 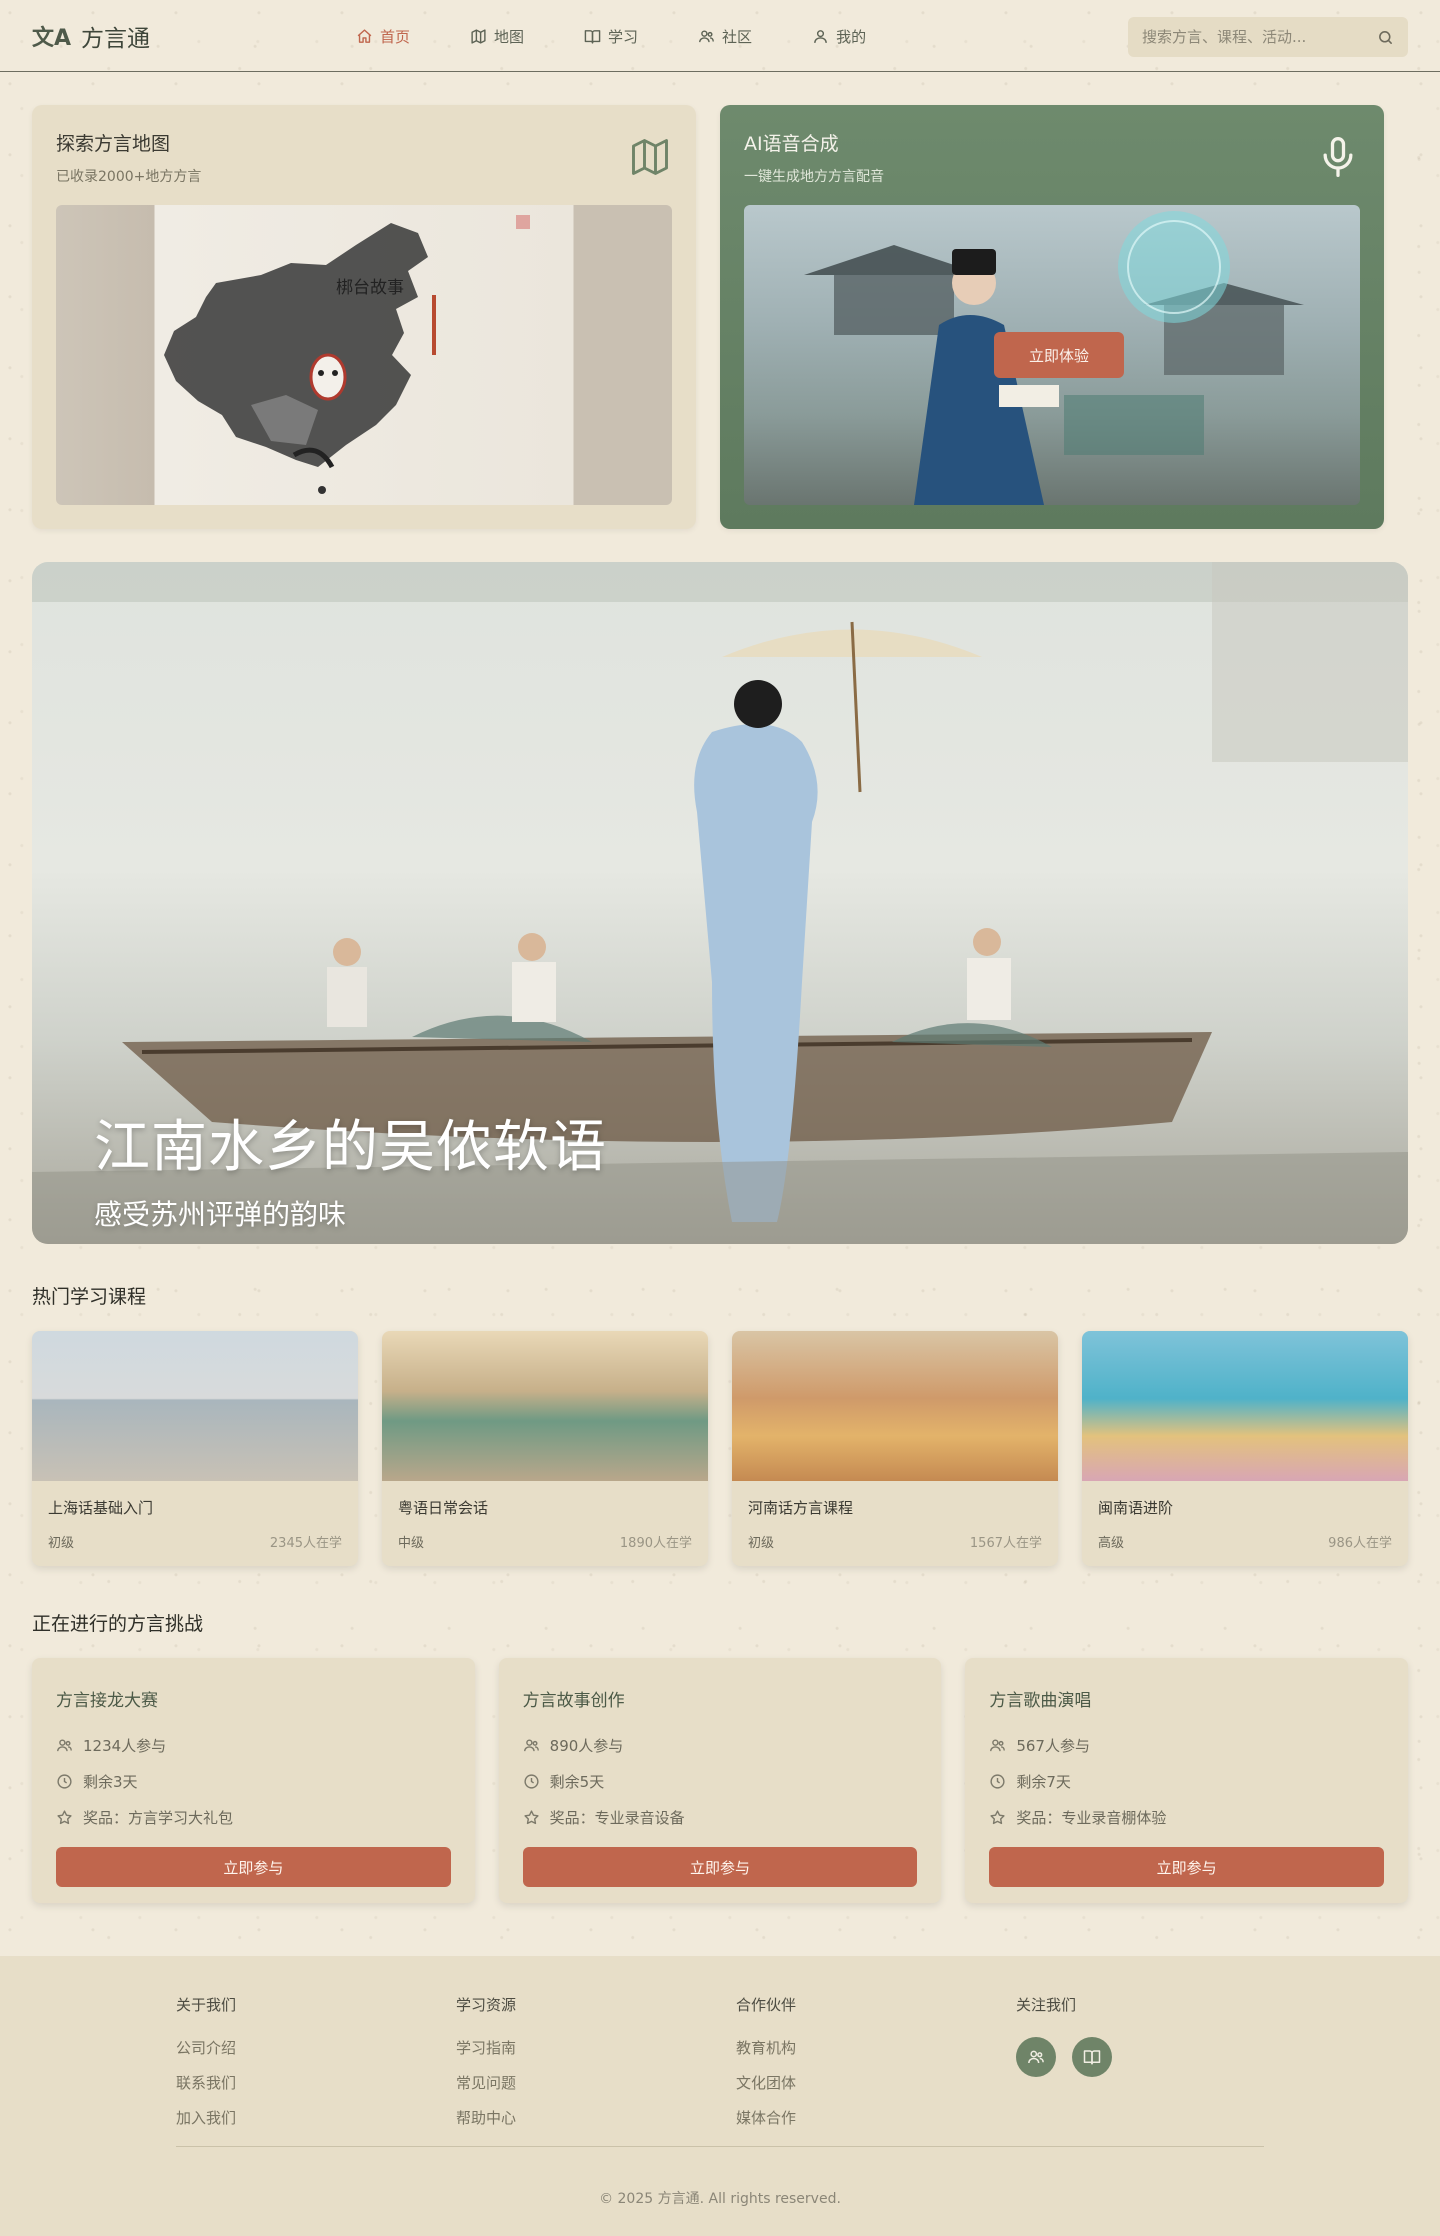 What do you see at coordinates (347, 354) in the screenshot?
I see `ink-china-map-illustration: 梆台故事` at bounding box center [347, 354].